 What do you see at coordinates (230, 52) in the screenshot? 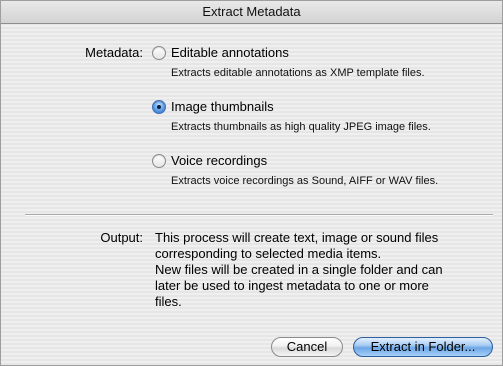
I see `option-editable-annotations-label: Editable annotations` at bounding box center [230, 52].